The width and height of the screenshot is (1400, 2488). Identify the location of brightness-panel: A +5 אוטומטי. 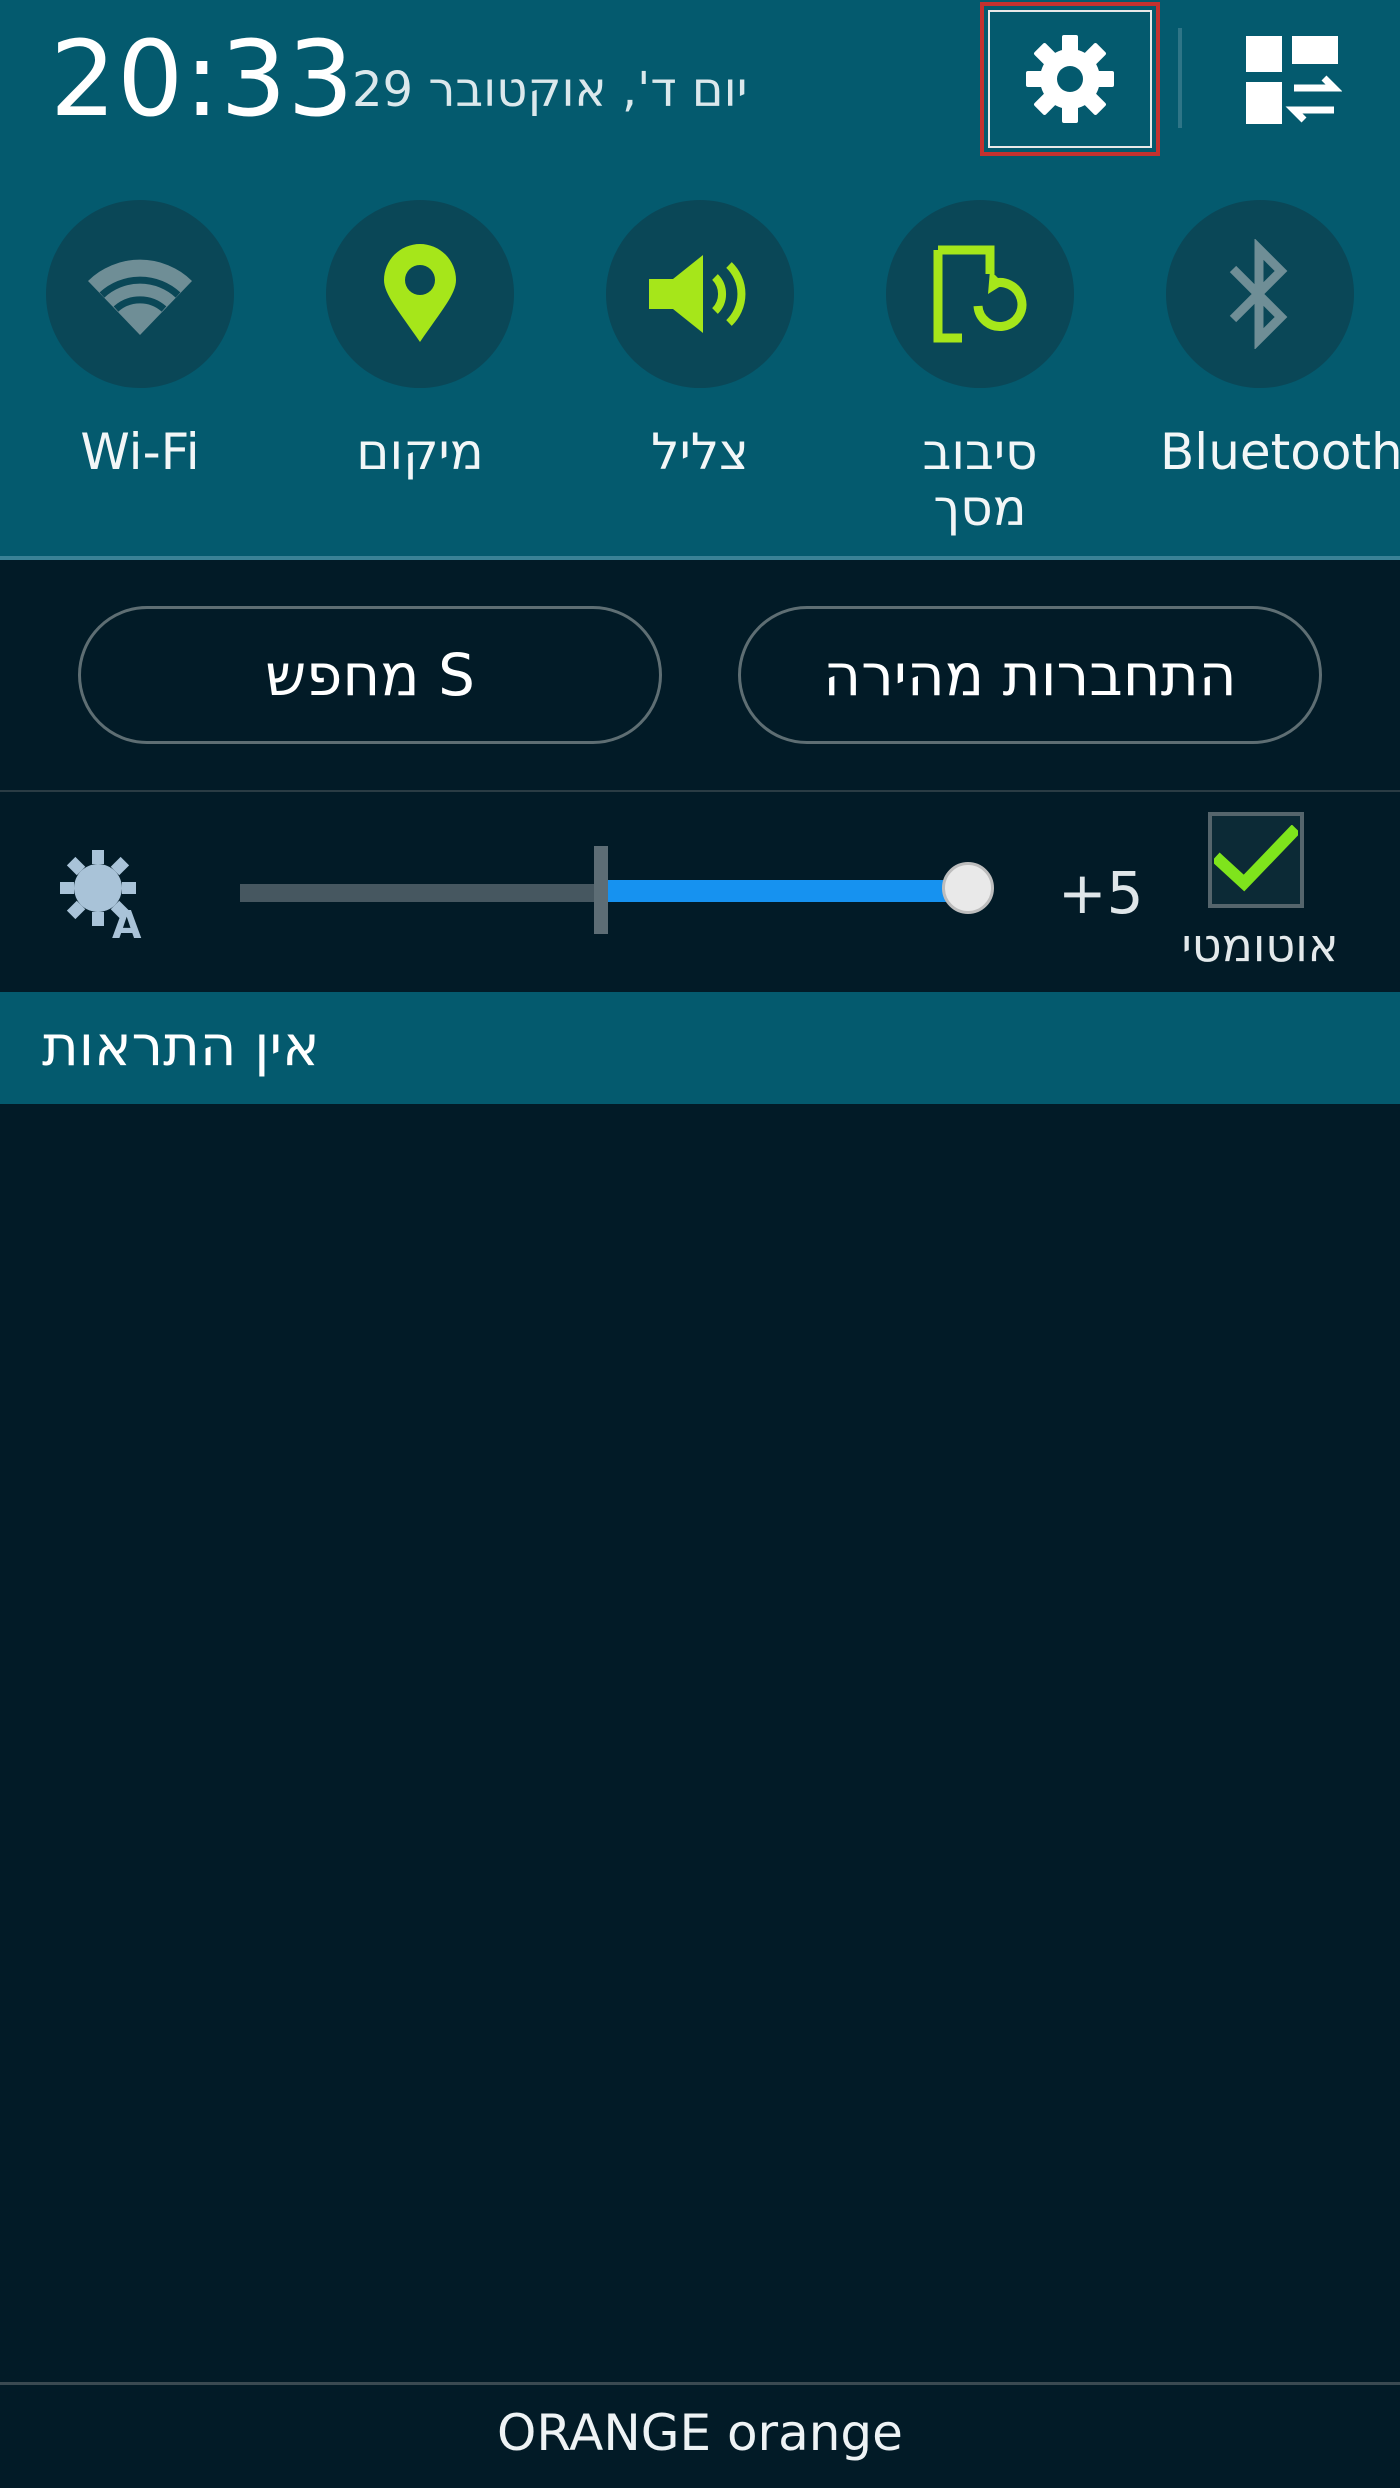
(700, 892).